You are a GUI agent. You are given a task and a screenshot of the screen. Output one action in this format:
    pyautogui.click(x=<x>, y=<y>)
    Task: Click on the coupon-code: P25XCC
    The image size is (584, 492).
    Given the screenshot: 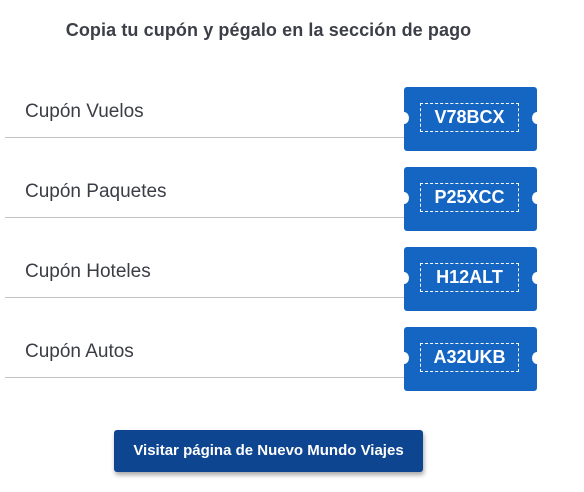 What is the action you would take?
    pyautogui.click(x=469, y=197)
    